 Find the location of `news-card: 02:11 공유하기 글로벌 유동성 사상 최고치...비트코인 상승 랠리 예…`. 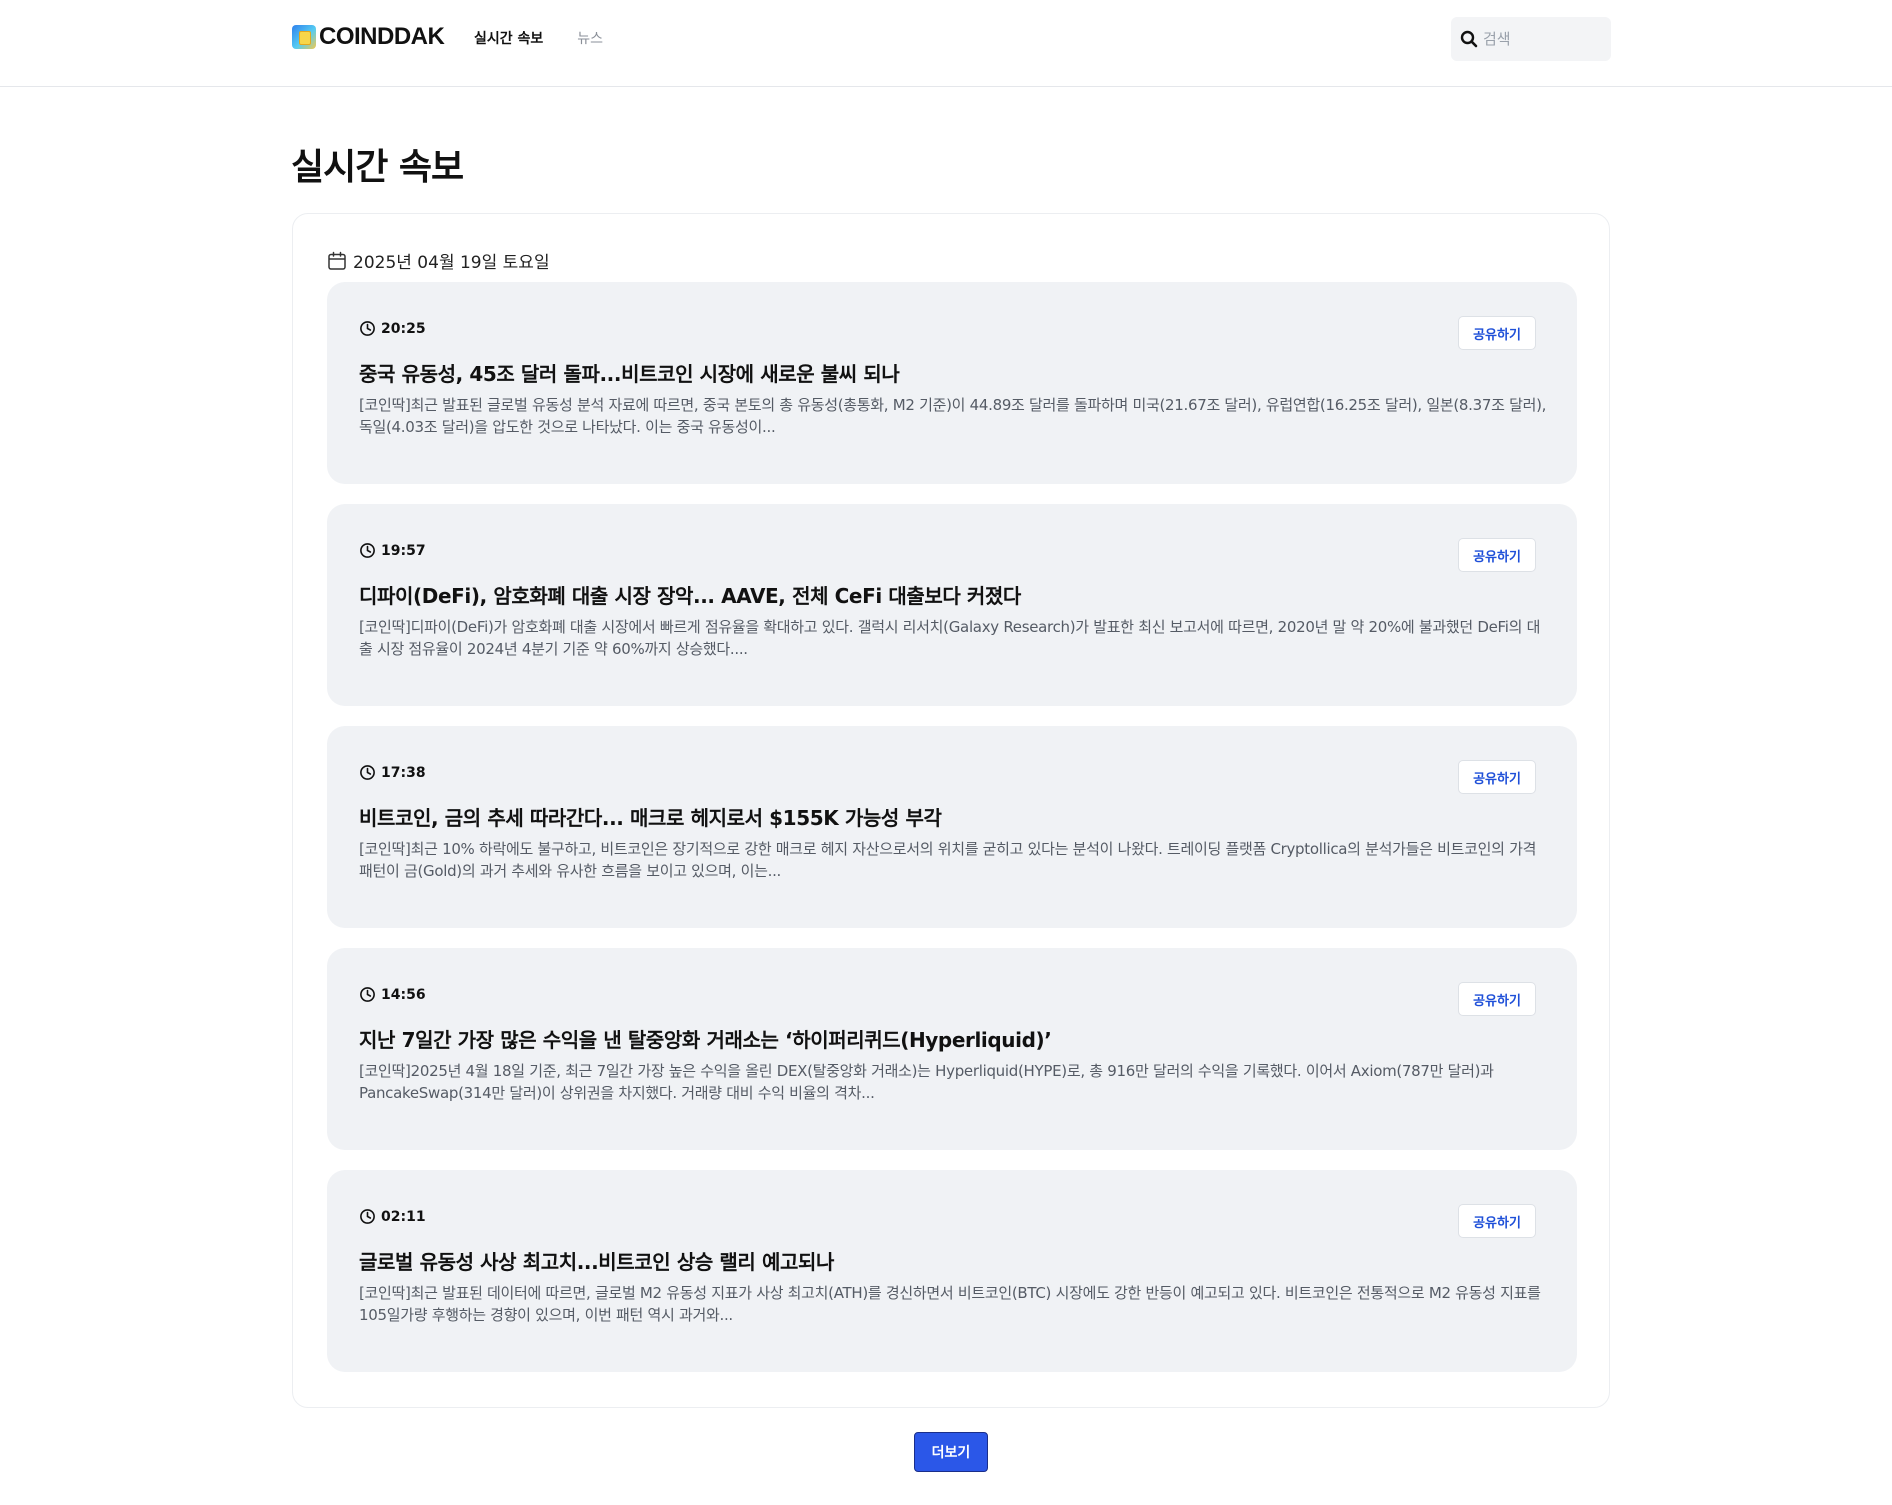

news-card: 02:11 공유하기 글로벌 유동성 사상 최고치...비트코인 상승 랠리 예… is located at coordinates (952, 1271).